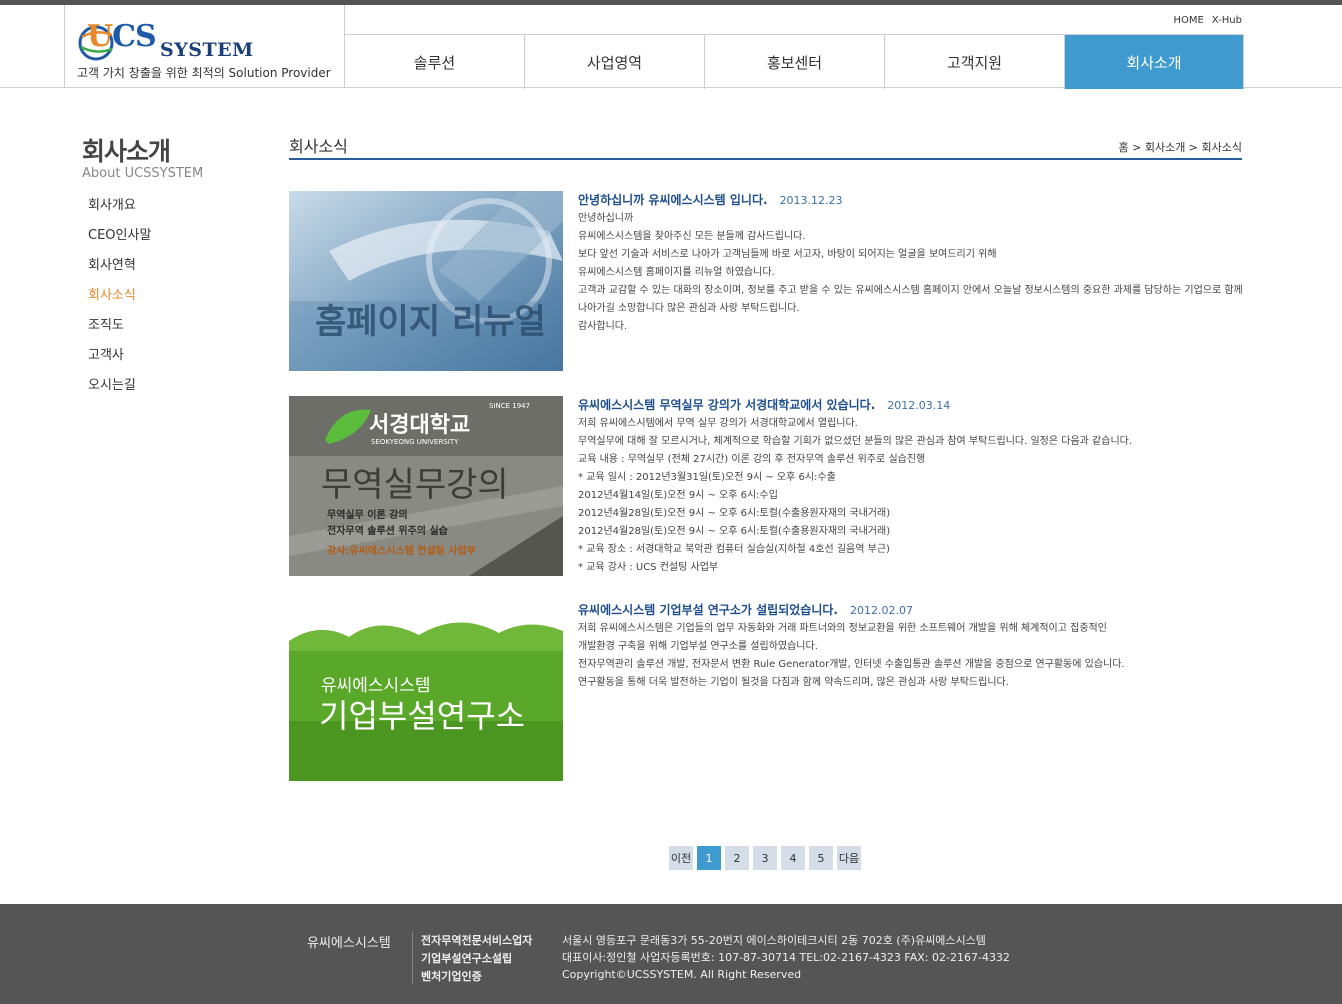 The width and height of the screenshot is (1342, 1004). What do you see at coordinates (648, 567) in the screenshot?
I see `news-text-line: * 교육 강사 : UCS 컨설팅 사업부` at bounding box center [648, 567].